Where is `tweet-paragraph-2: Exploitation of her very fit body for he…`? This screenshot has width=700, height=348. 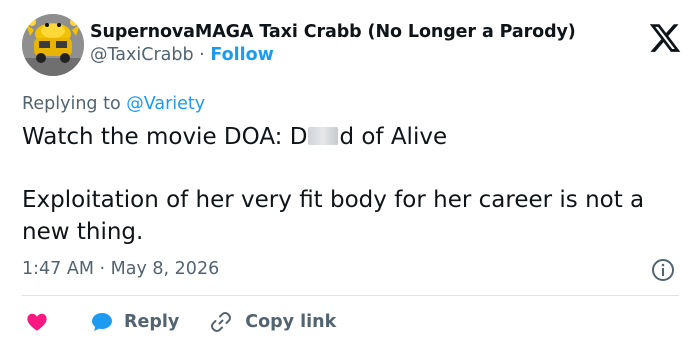
tweet-paragraph-2: Exploitation of her very fit body for he… is located at coordinates (333, 216).